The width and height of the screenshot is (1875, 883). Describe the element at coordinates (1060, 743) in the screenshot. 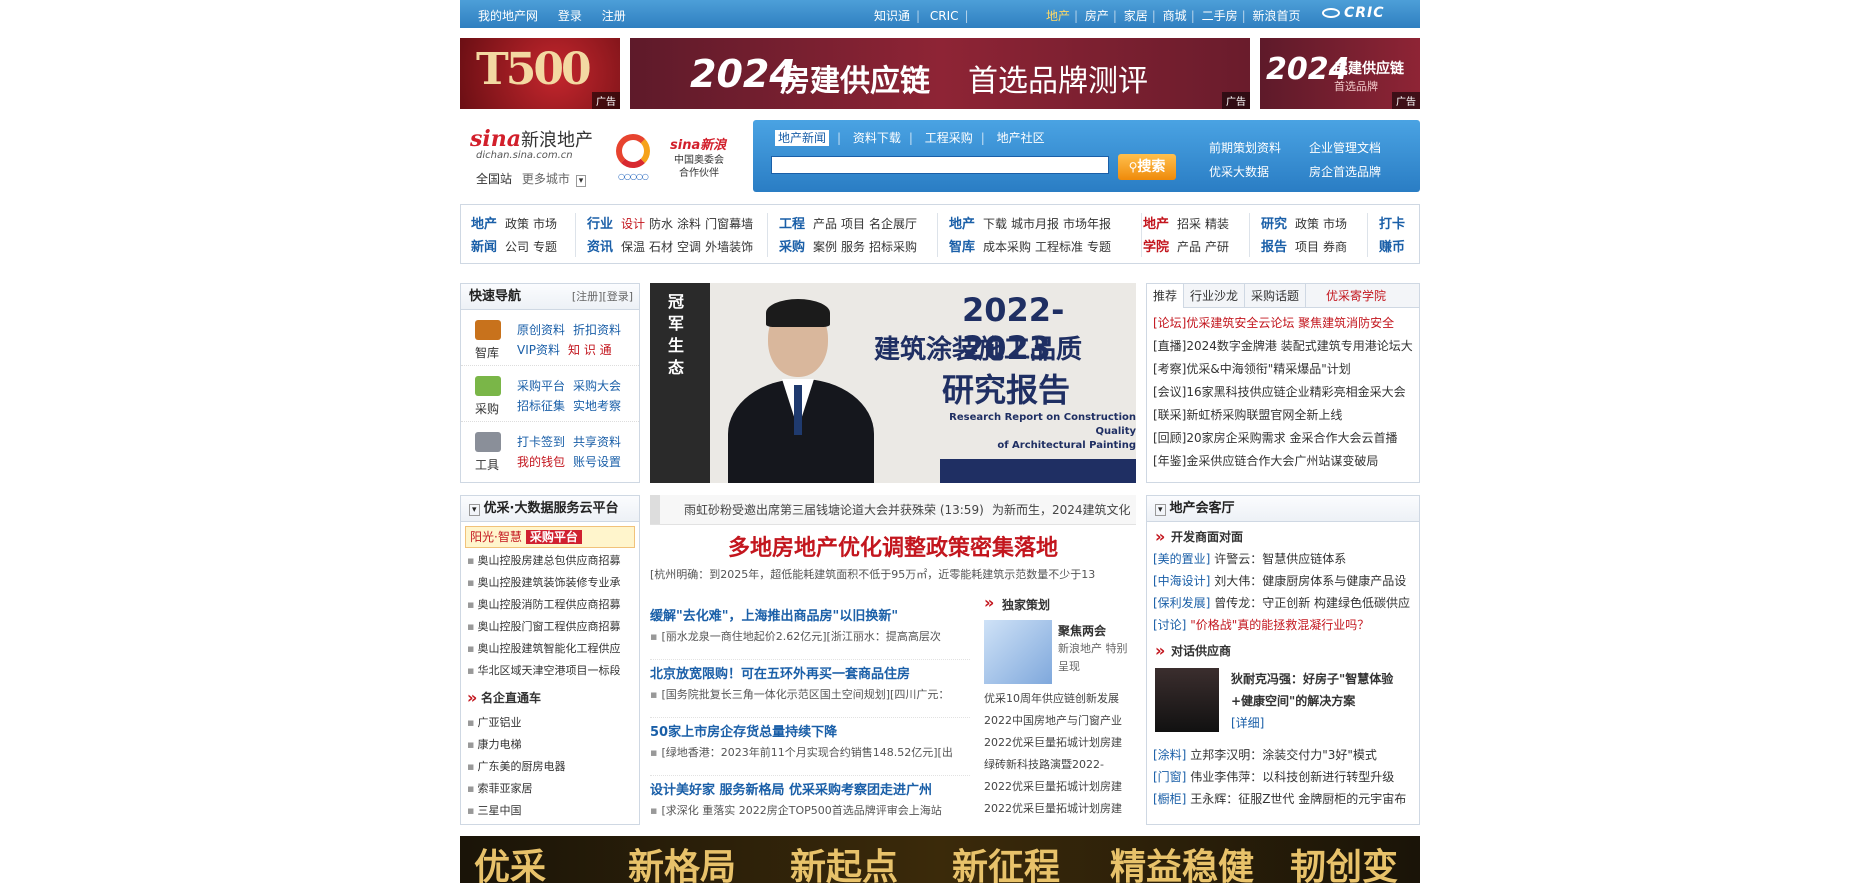

I see `list-item: 2022优采巨量拓城计划房建` at that location.